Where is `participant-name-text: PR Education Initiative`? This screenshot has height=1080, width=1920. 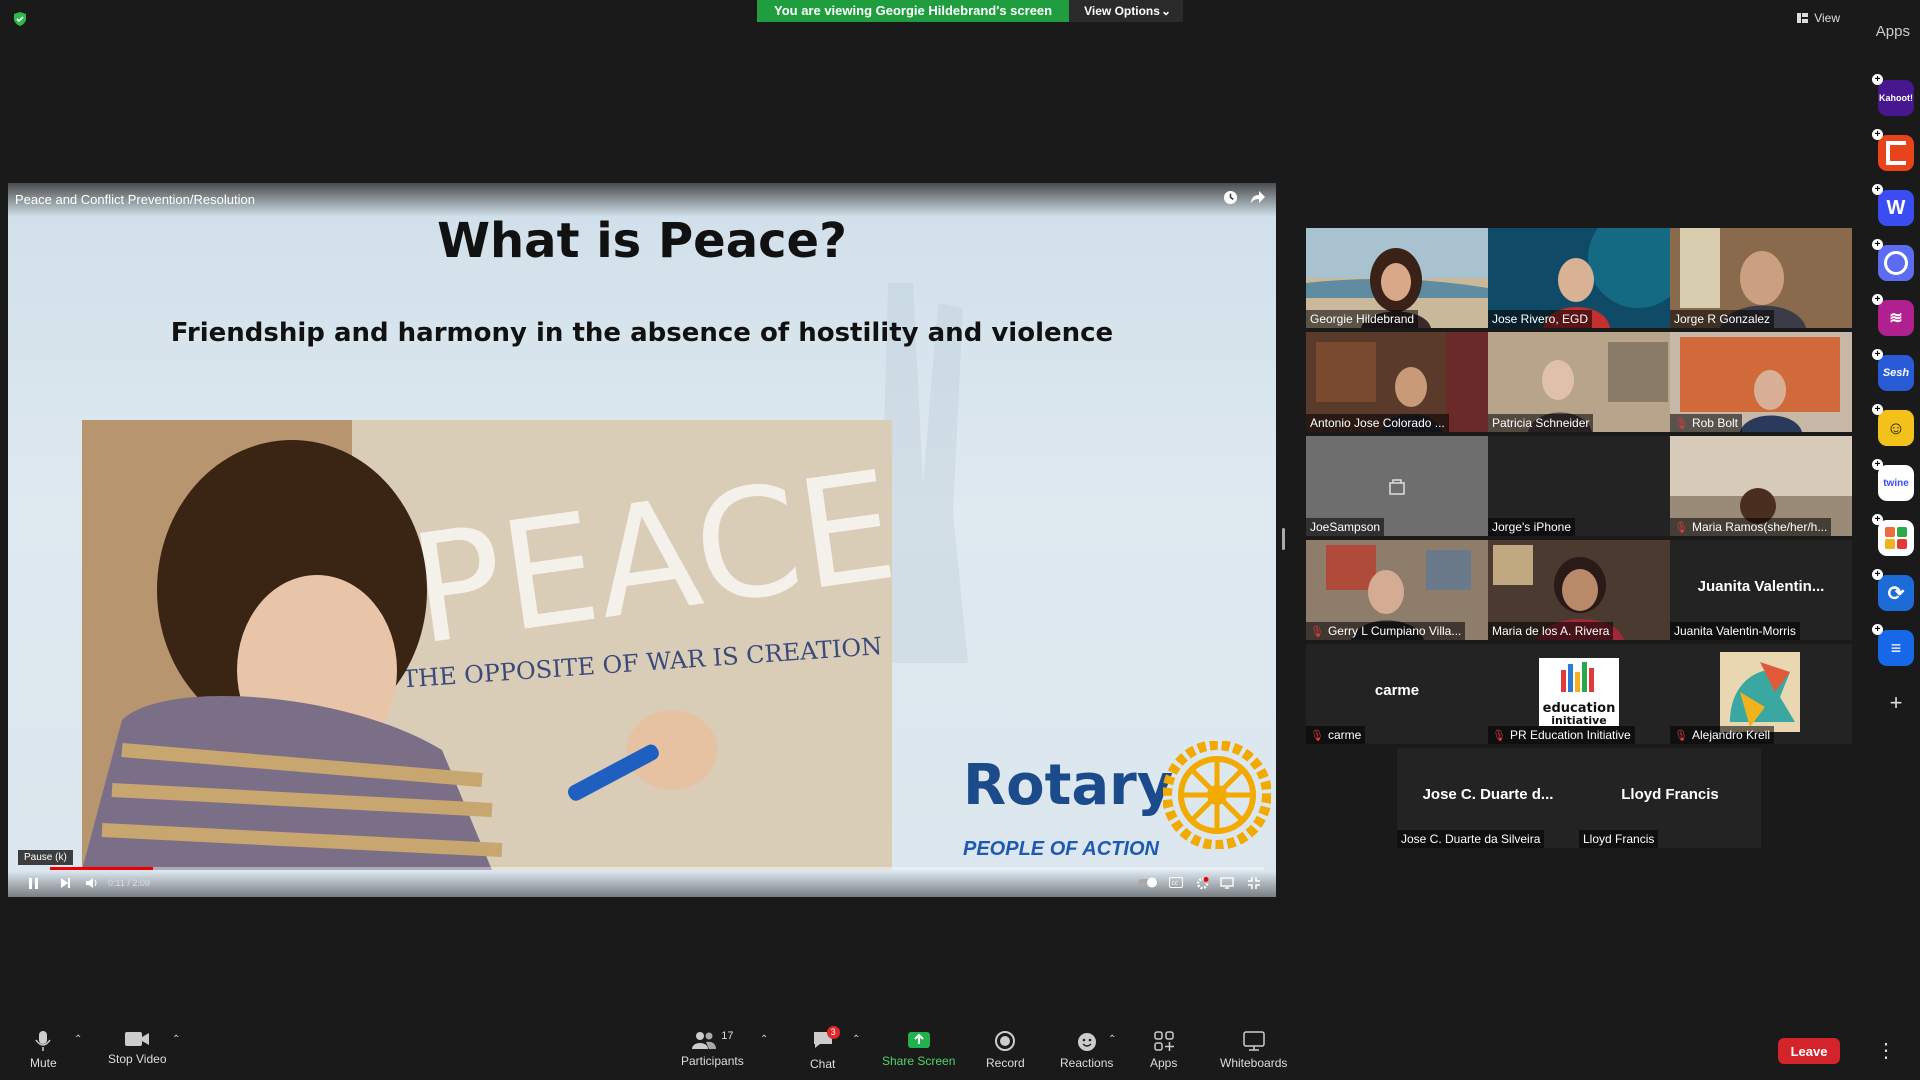
participant-name-text: PR Education Initiative is located at coordinates (1570, 735).